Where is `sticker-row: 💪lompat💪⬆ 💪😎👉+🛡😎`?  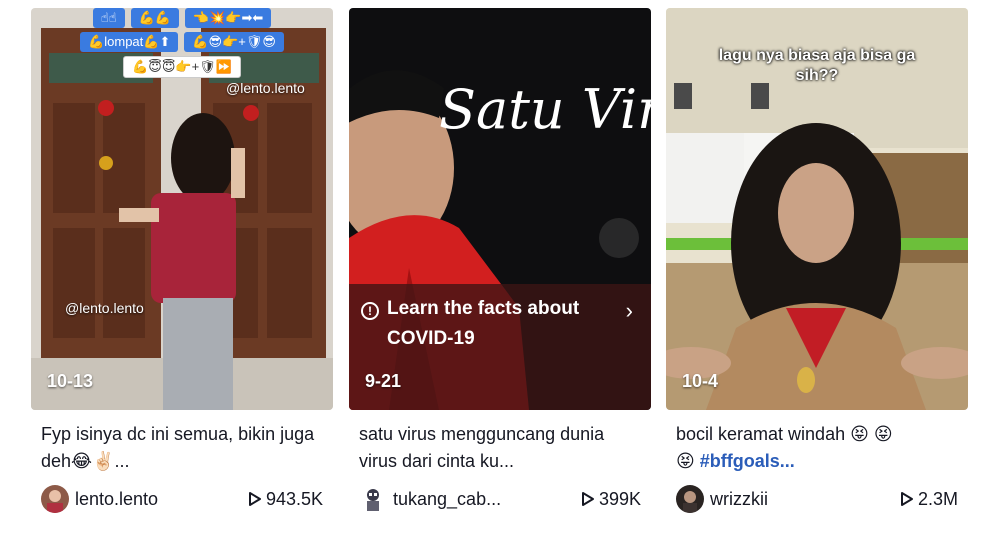 sticker-row: 💪lompat💪⬆ 💪😎👉+🛡😎 is located at coordinates (182, 42).